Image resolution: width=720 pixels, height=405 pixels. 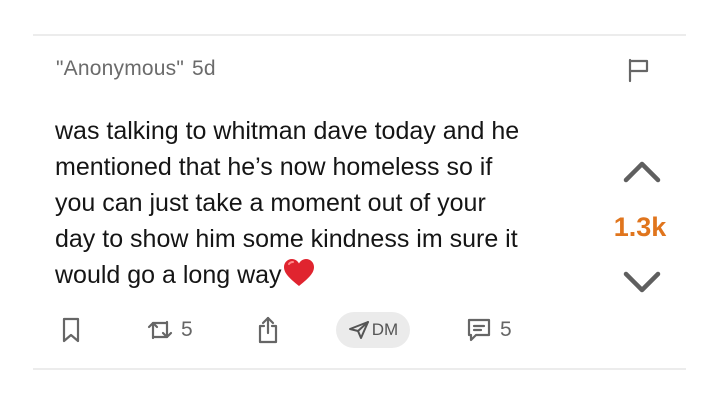 I want to click on post-line: day to show him some kindness im sure it, so click(x=286, y=239).